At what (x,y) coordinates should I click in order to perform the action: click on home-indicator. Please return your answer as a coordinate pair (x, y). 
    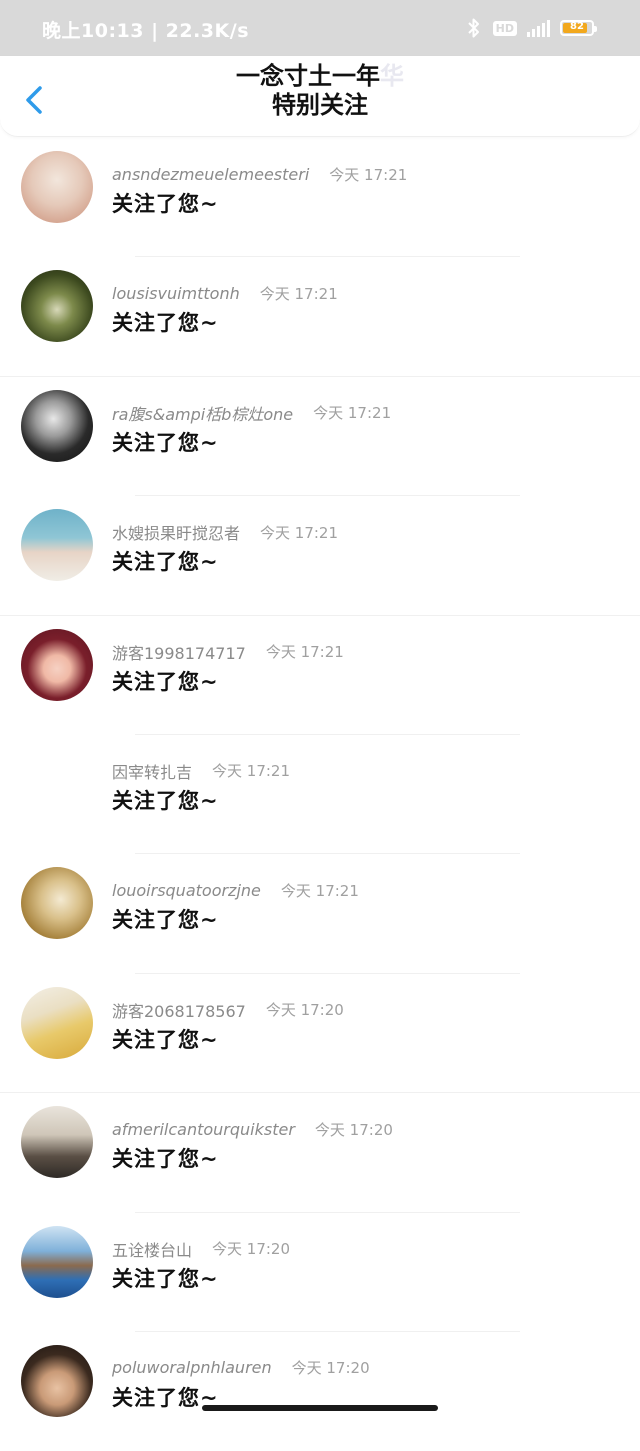
    Looking at the image, I should click on (320, 1408).